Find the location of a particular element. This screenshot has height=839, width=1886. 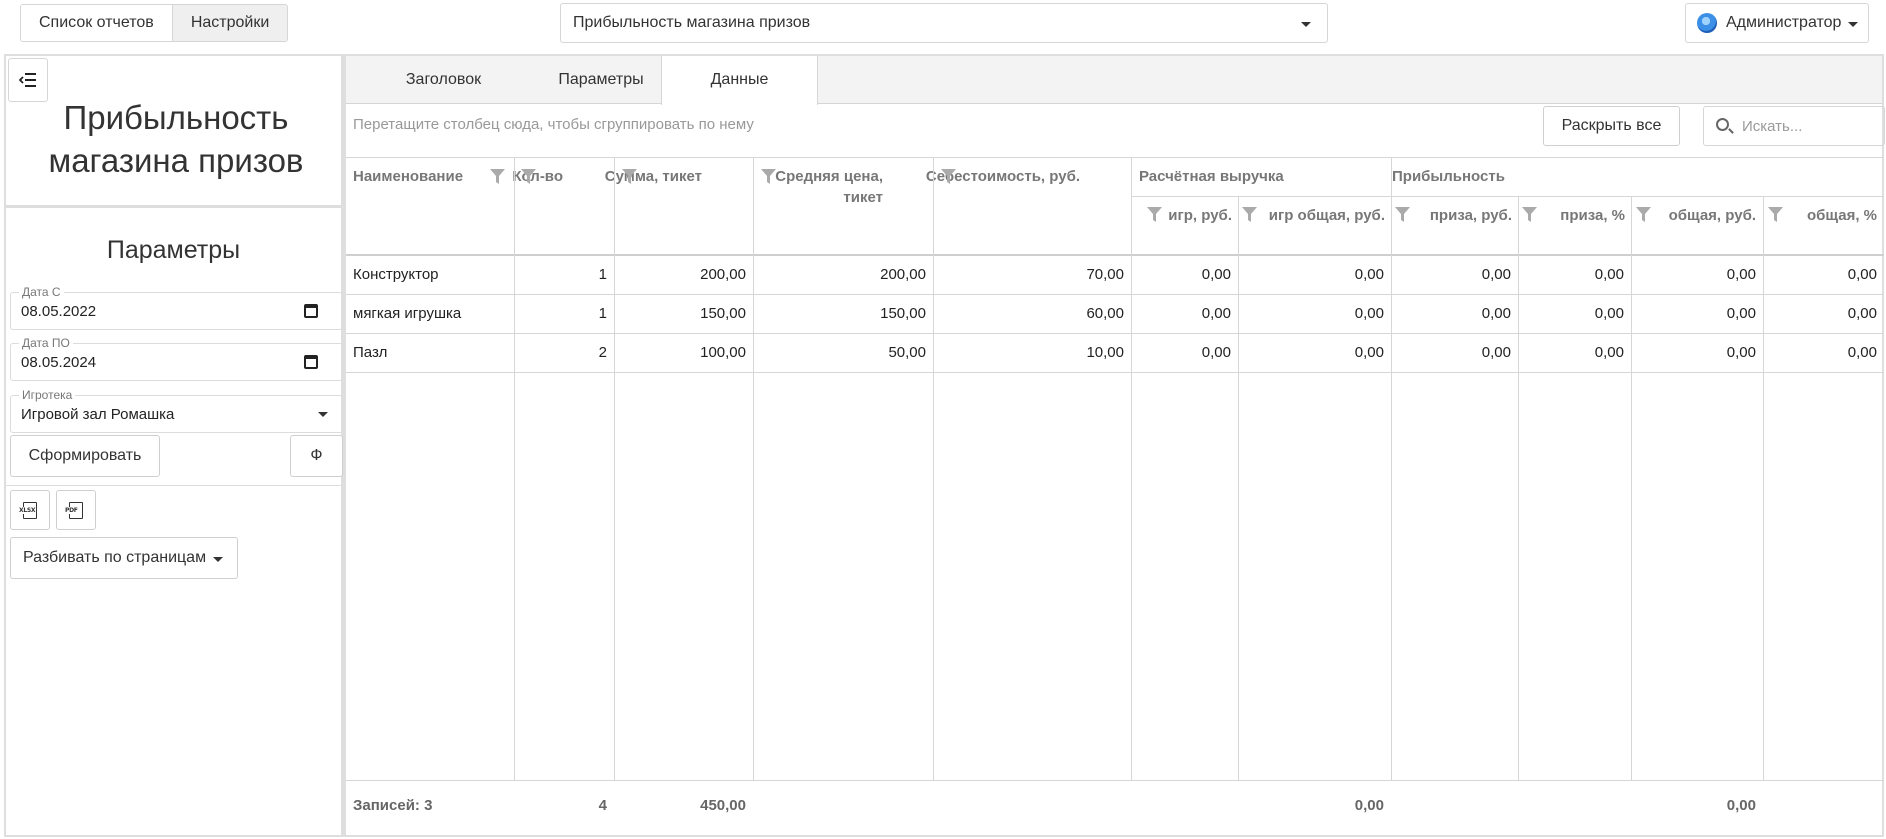

date-to-field: Дата ПО 08.05.2024 is located at coordinates (176, 358).